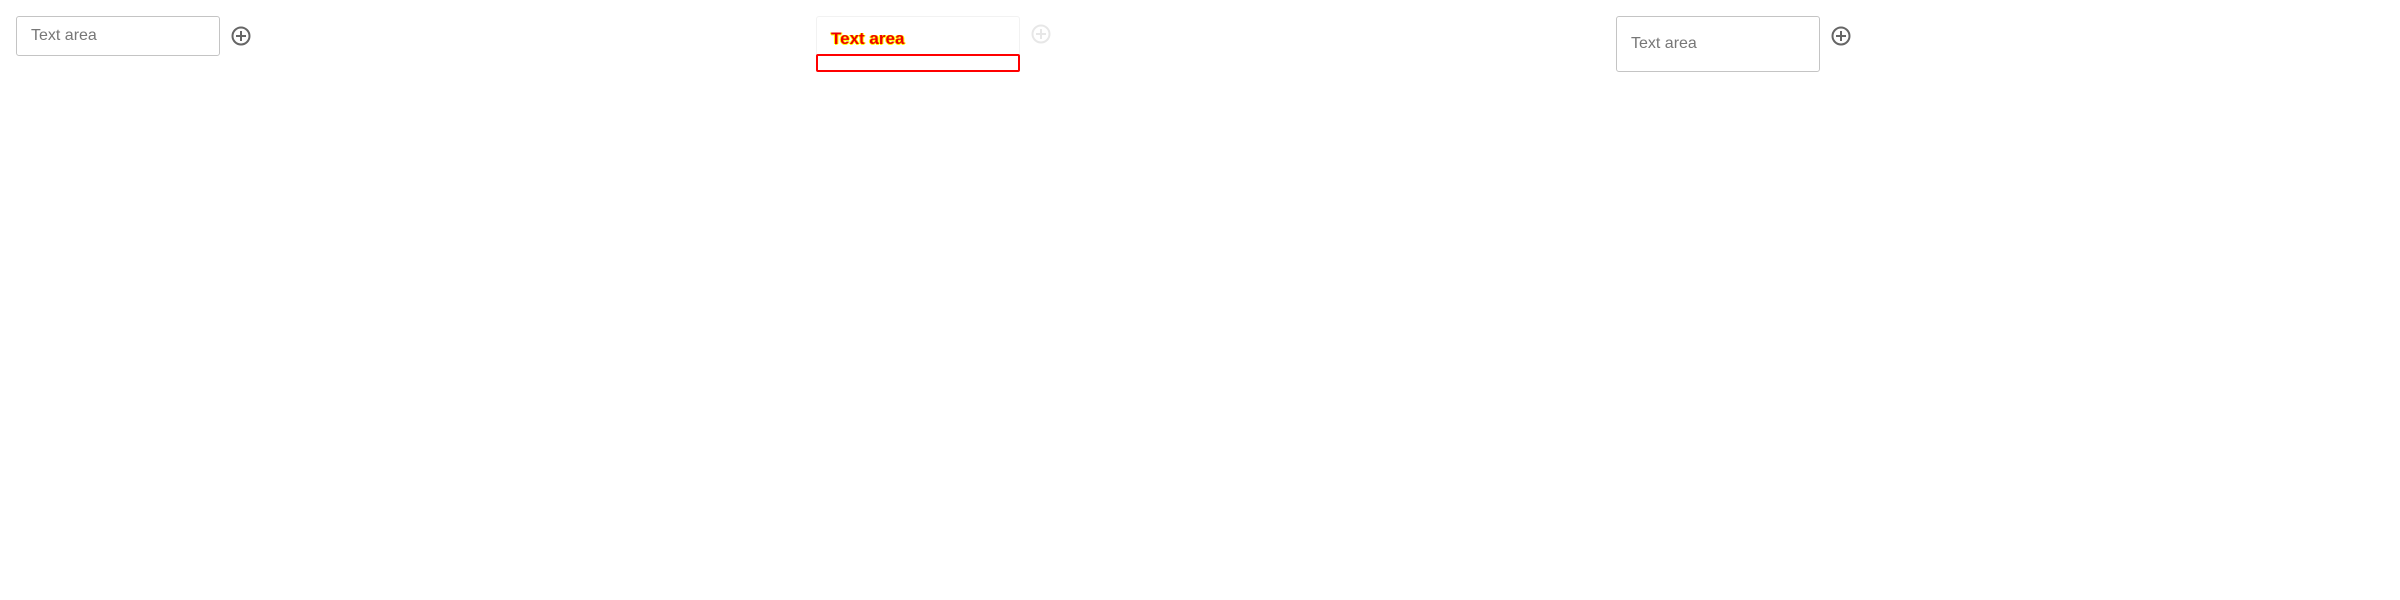 The height and width of the screenshot is (600, 2400). Describe the element at coordinates (918, 63) in the screenshot. I see `highlight-box` at that location.